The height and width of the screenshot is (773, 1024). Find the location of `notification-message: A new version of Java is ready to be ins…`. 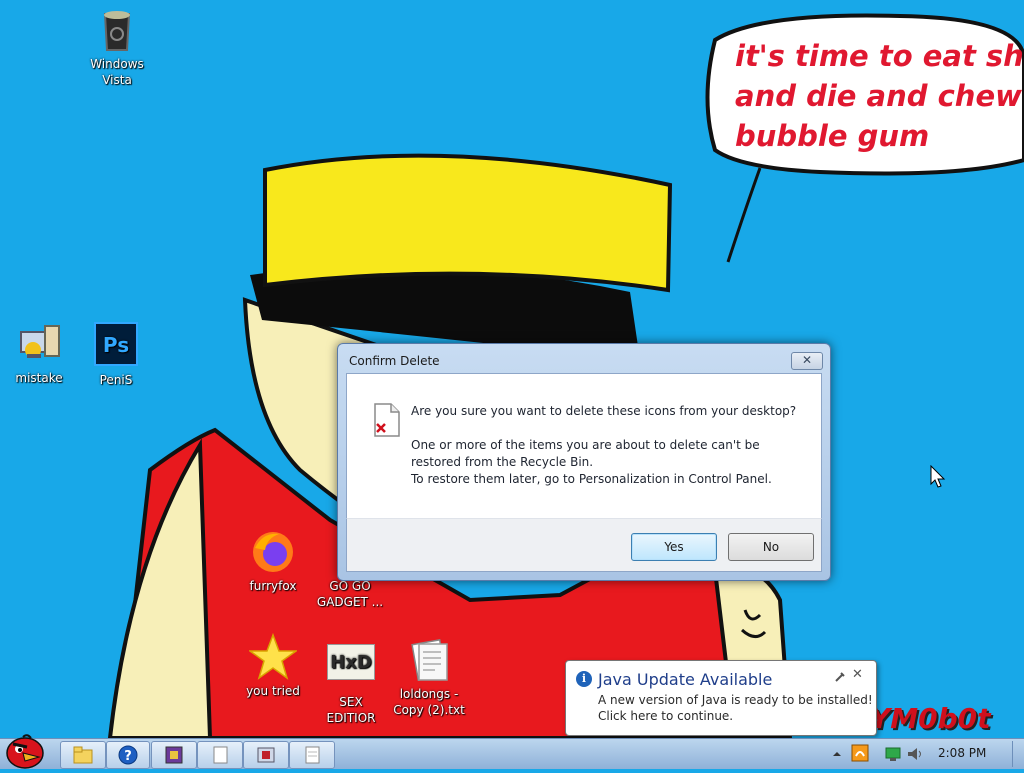

notification-message: A new version of Java is ready to be ins… is located at coordinates (735, 700).